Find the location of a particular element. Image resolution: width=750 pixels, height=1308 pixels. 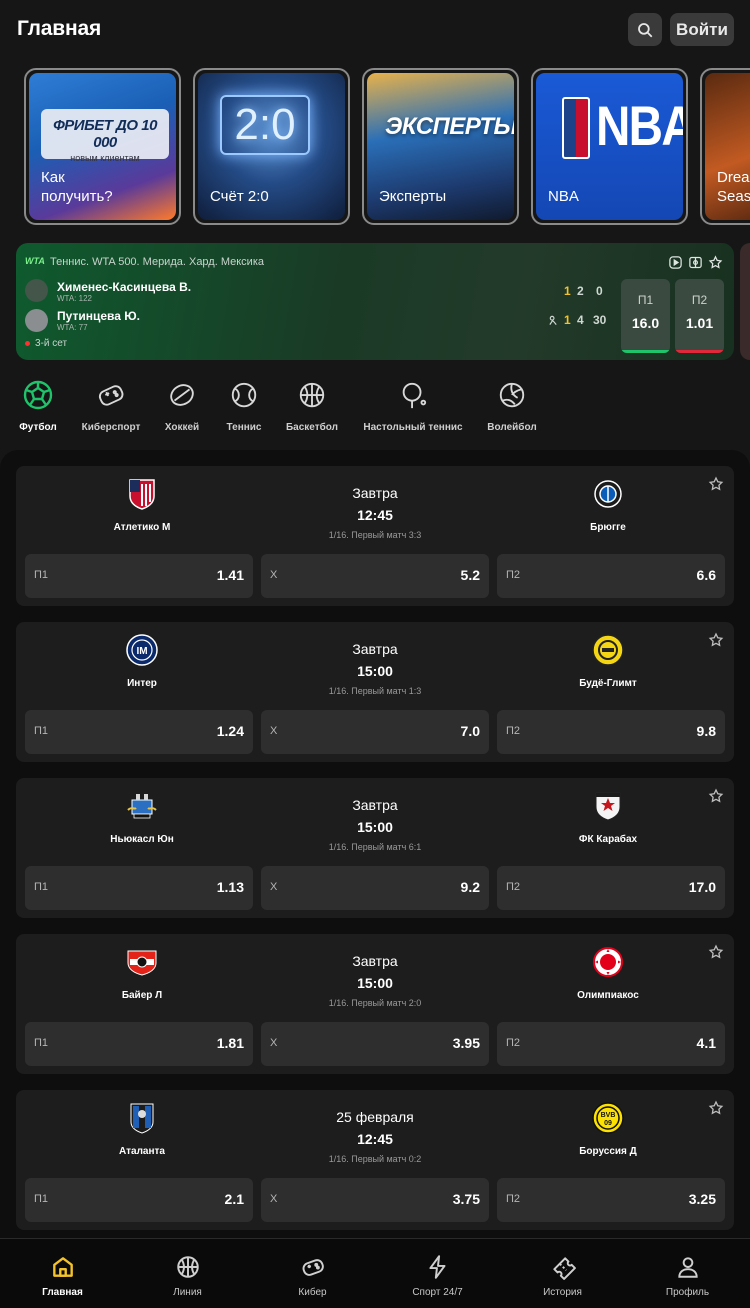

story-label: Эксперты is located at coordinates (413, 196).